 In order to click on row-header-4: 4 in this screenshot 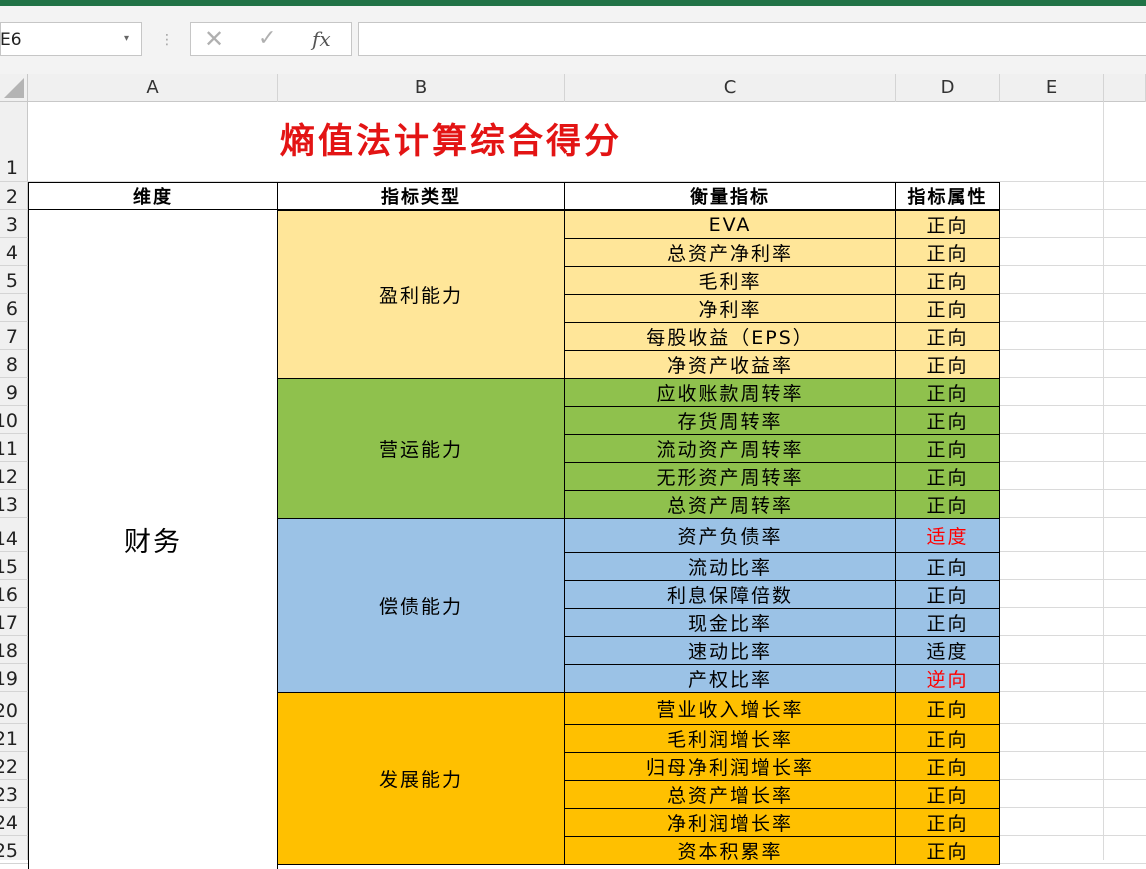, I will do `click(14, 252)`.